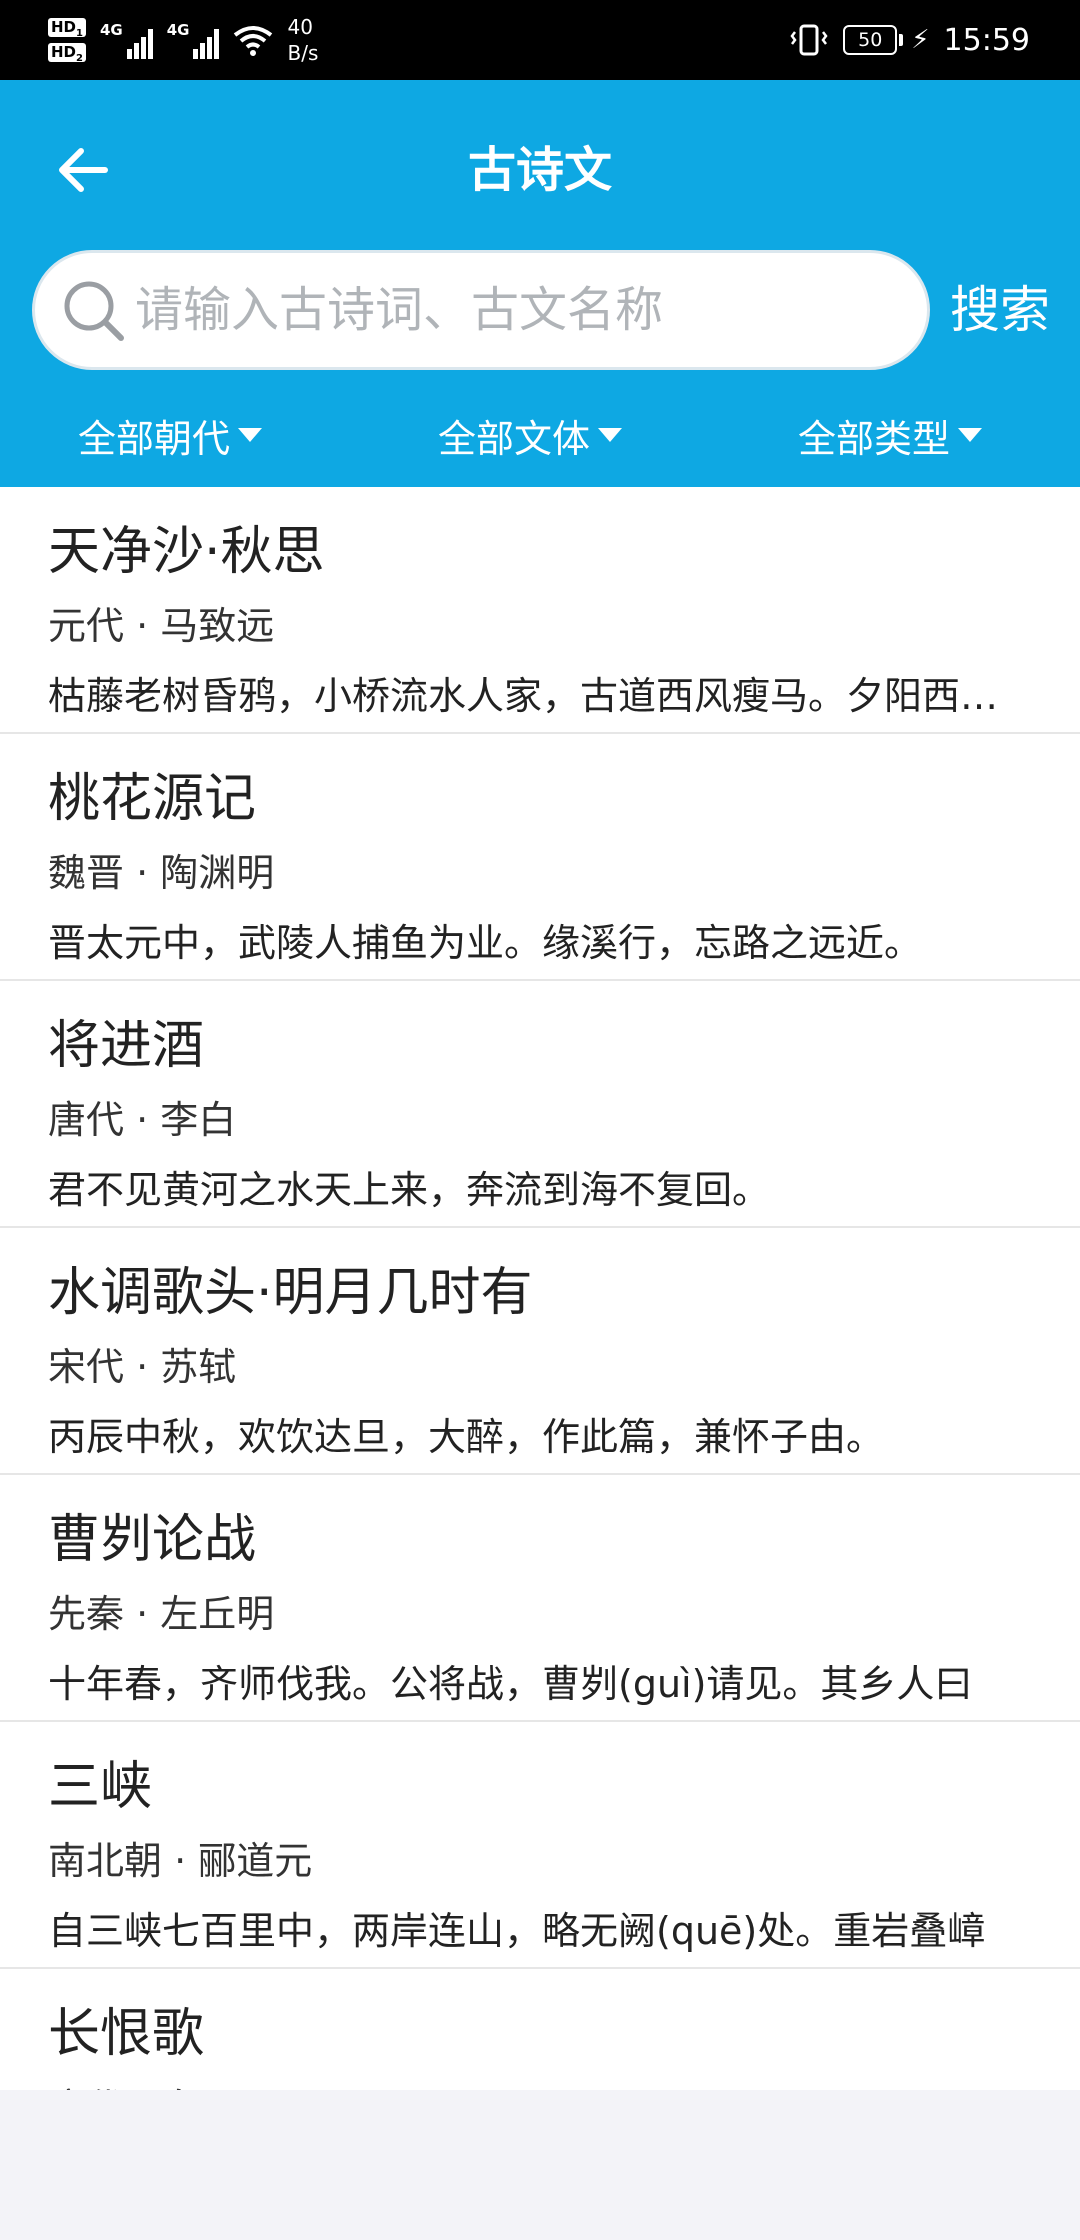 This screenshot has height=2240, width=1080. What do you see at coordinates (161, 1614) in the screenshot?
I see `poem-meta: 先秦 · 左丘明` at bounding box center [161, 1614].